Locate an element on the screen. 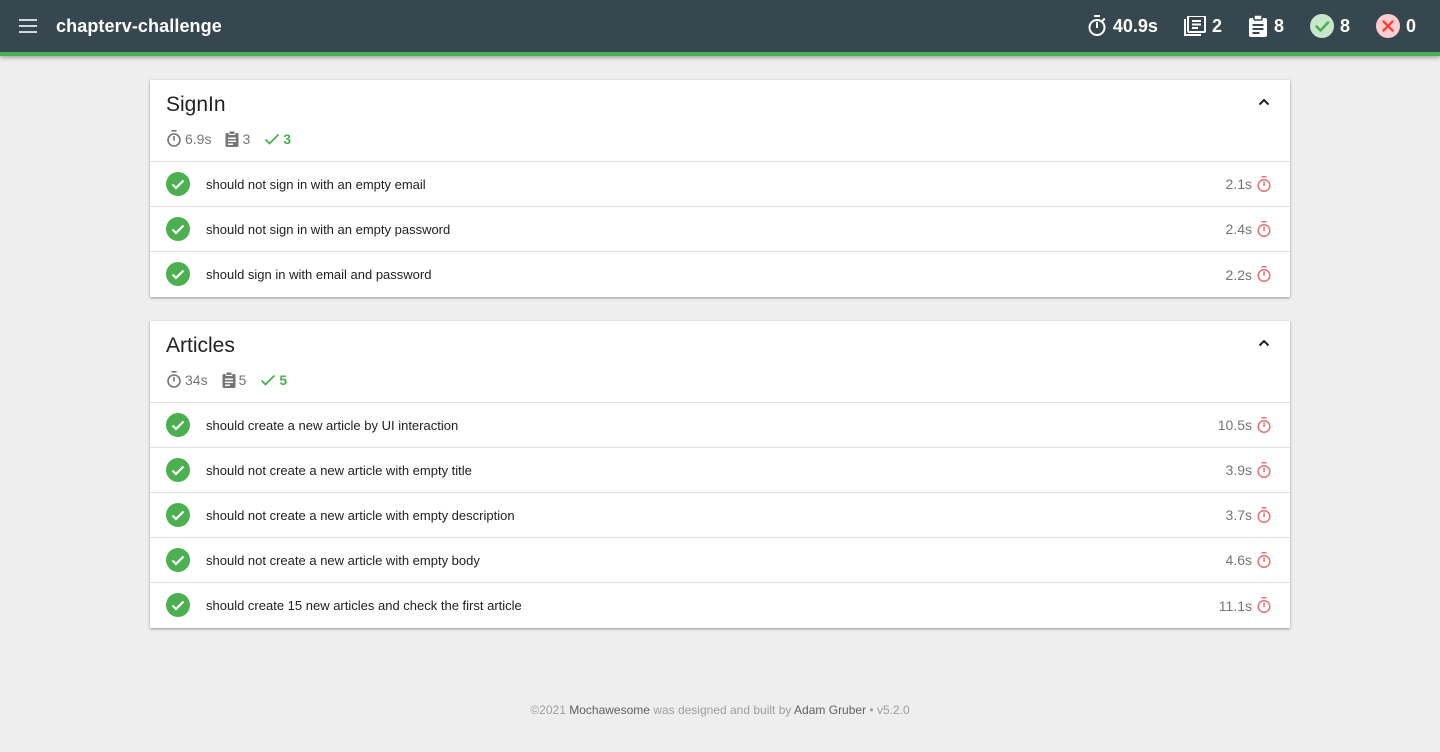 The image size is (1440, 752). suite-pass-count: 5 is located at coordinates (273, 380).